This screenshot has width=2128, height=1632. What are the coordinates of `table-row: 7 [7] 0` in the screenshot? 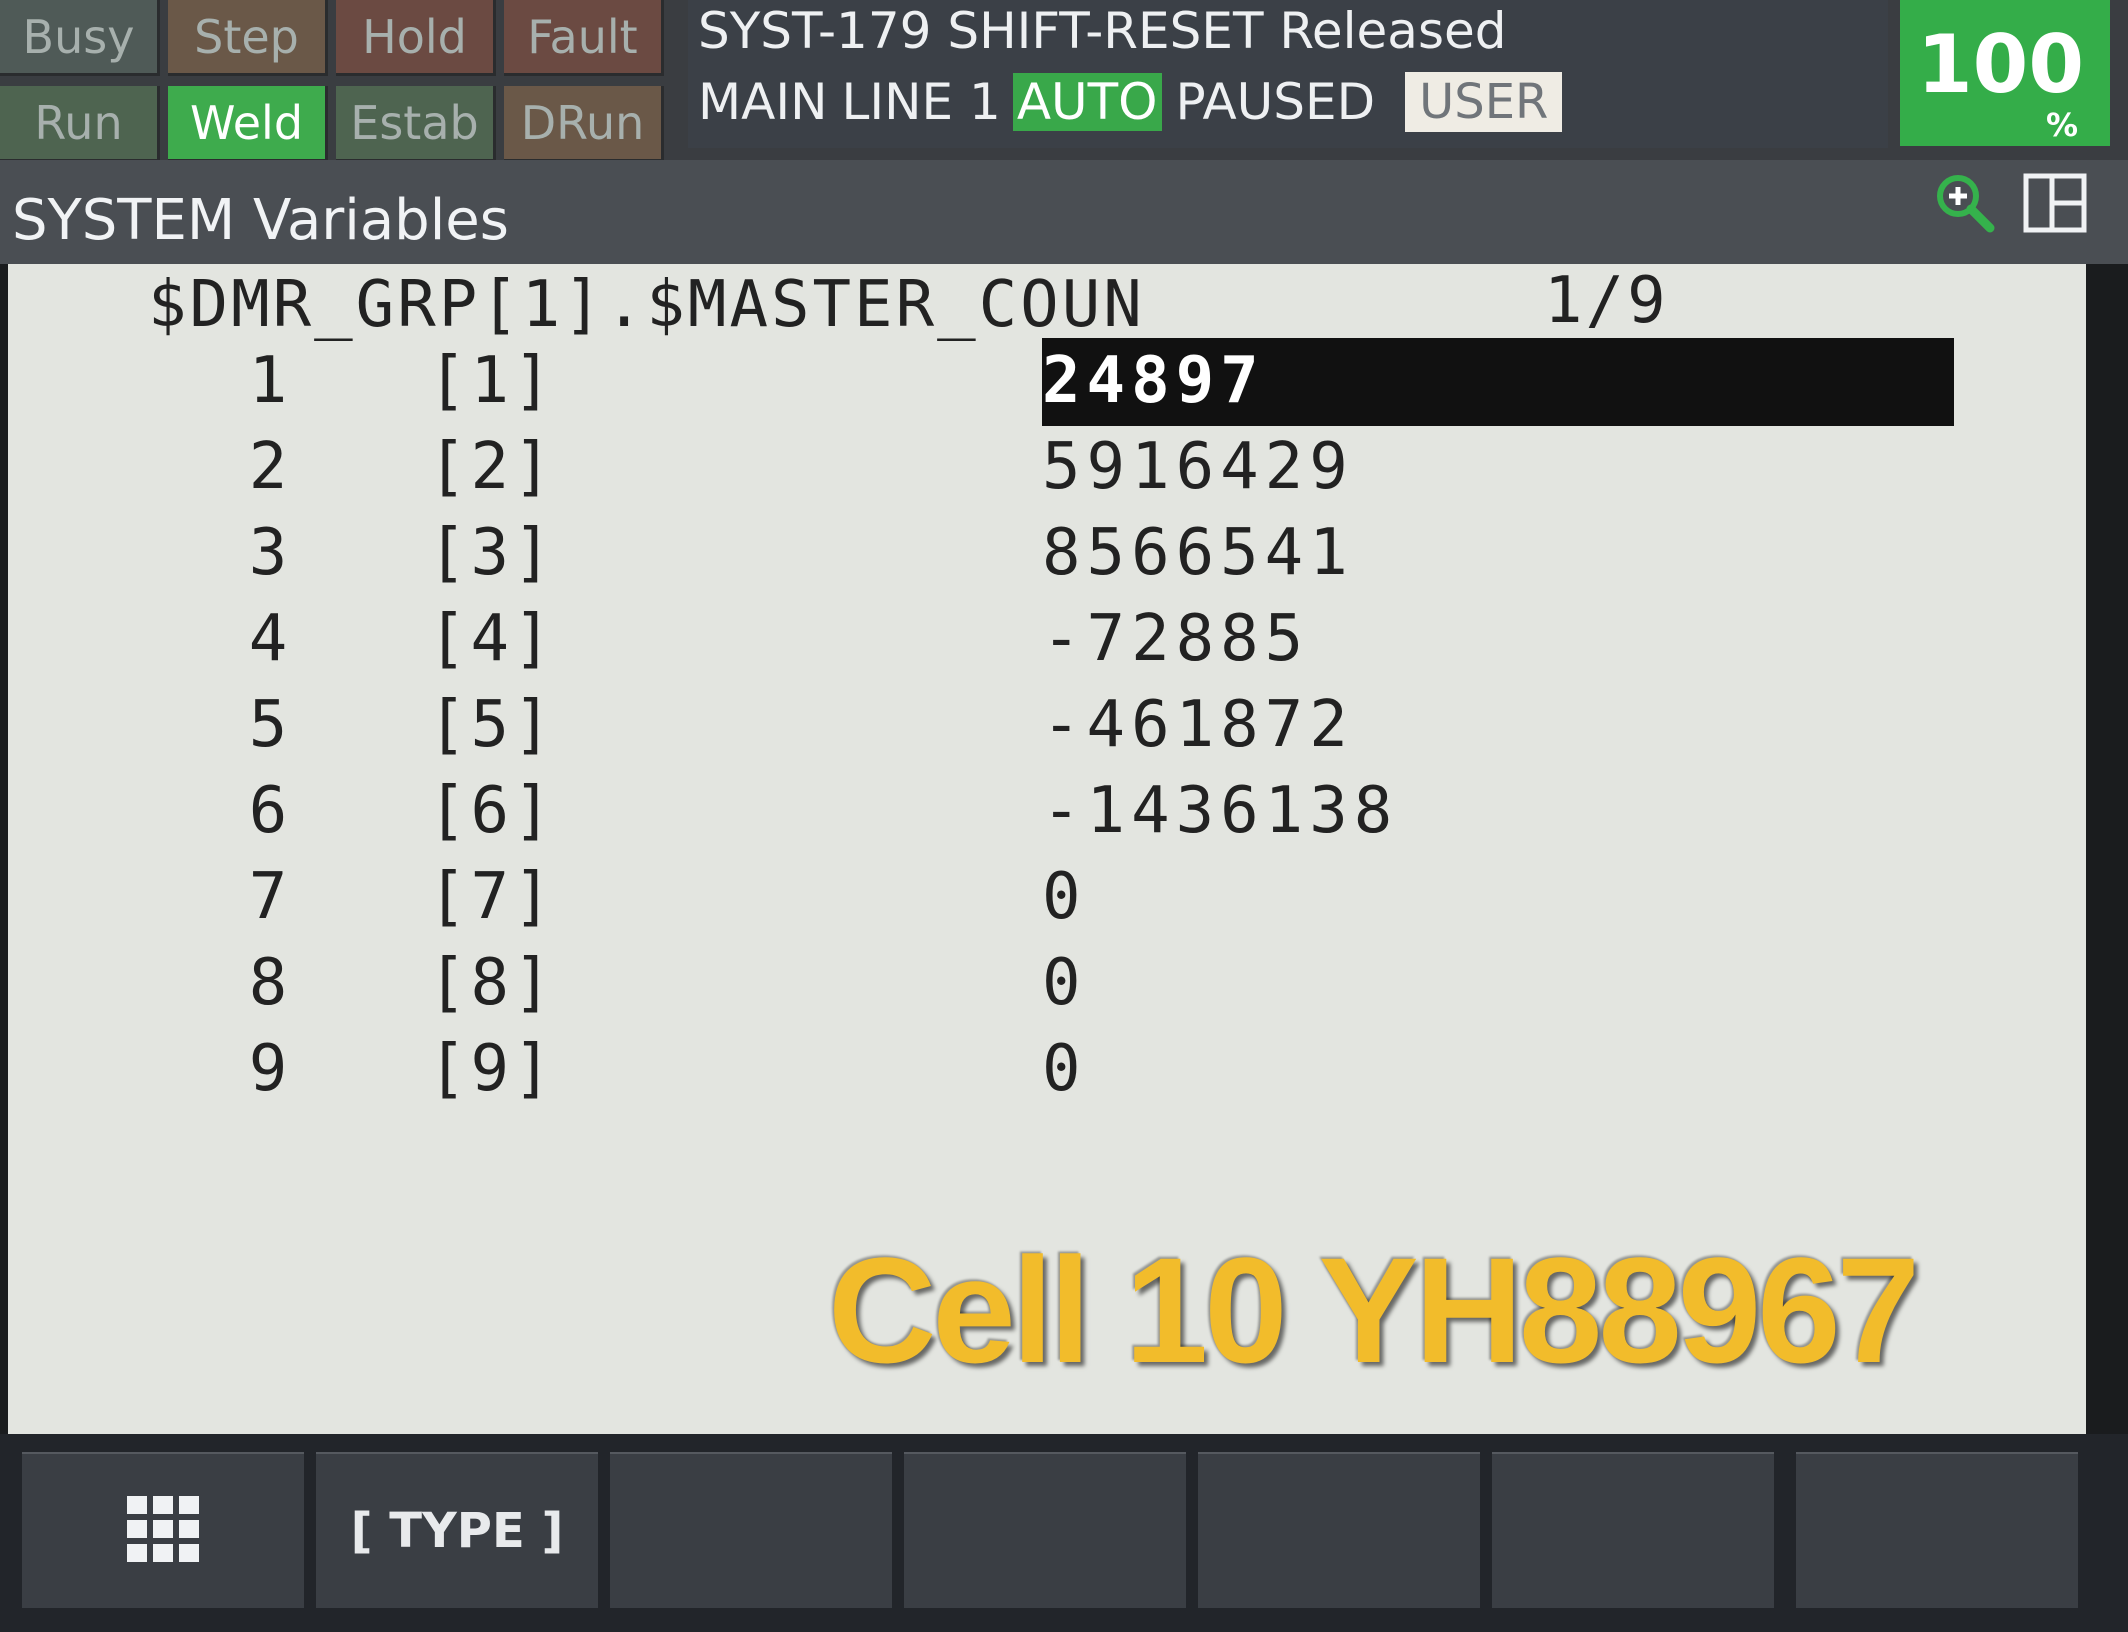 It's located at (1047, 903).